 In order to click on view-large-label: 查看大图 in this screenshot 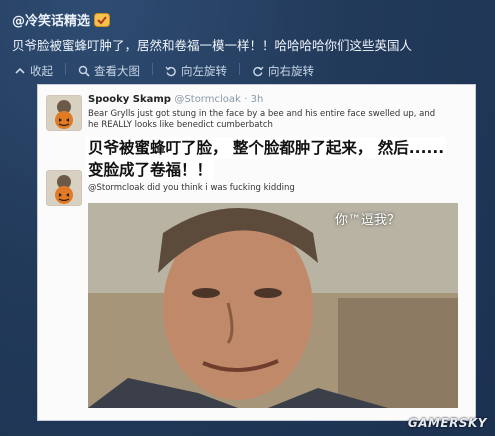, I will do `click(117, 71)`.